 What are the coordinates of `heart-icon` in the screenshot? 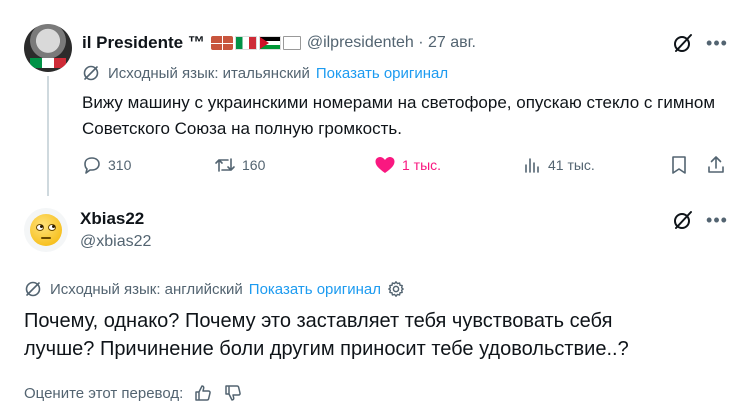 It's located at (385, 165).